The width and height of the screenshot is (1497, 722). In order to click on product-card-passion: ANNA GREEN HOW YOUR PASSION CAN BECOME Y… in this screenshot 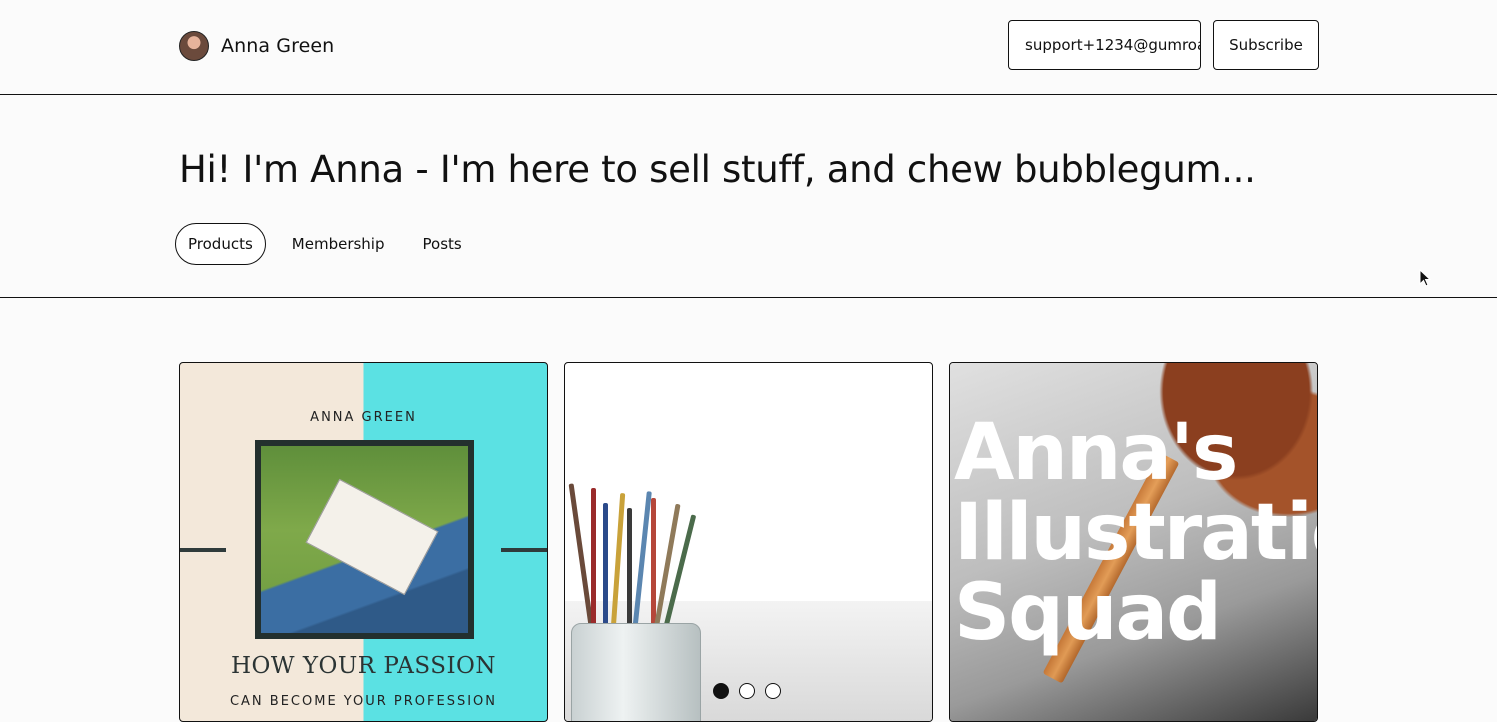, I will do `click(363, 542)`.